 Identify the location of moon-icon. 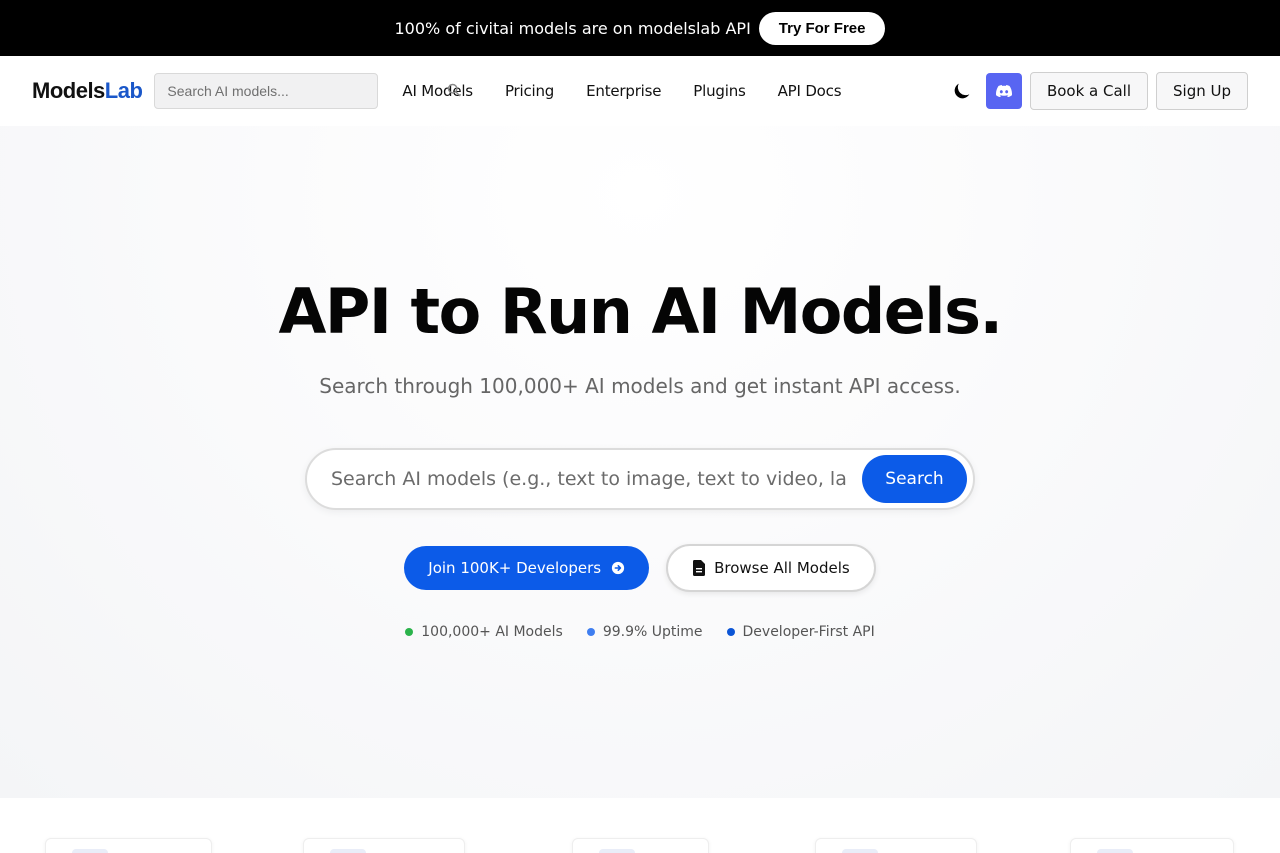
(962, 91).